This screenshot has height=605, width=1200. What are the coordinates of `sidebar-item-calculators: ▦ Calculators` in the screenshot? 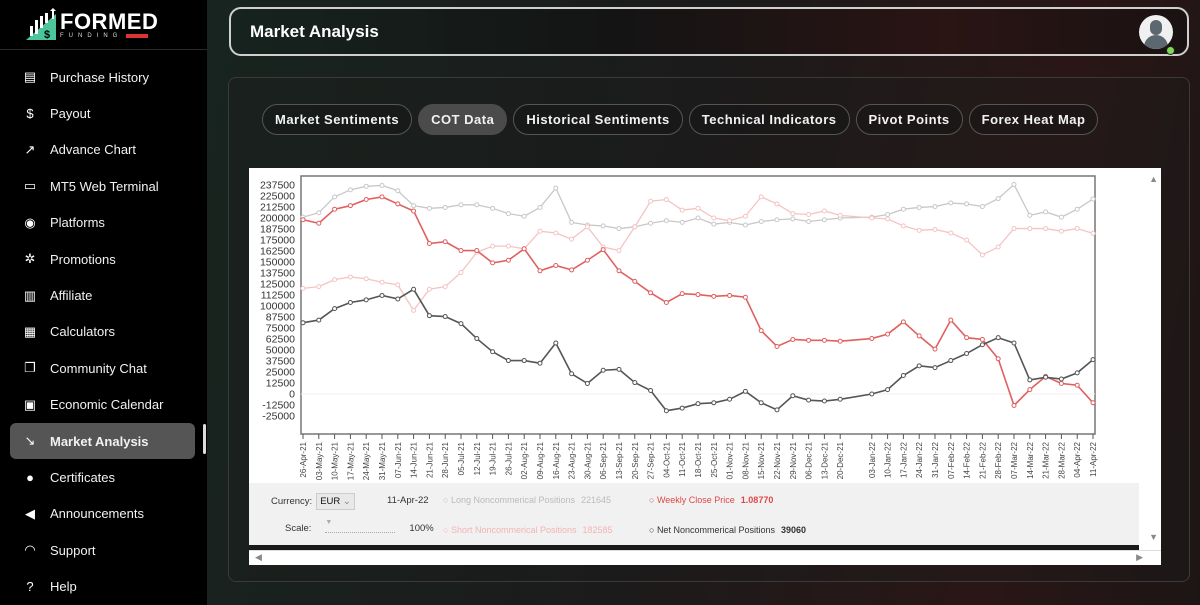 It's located at (102, 332).